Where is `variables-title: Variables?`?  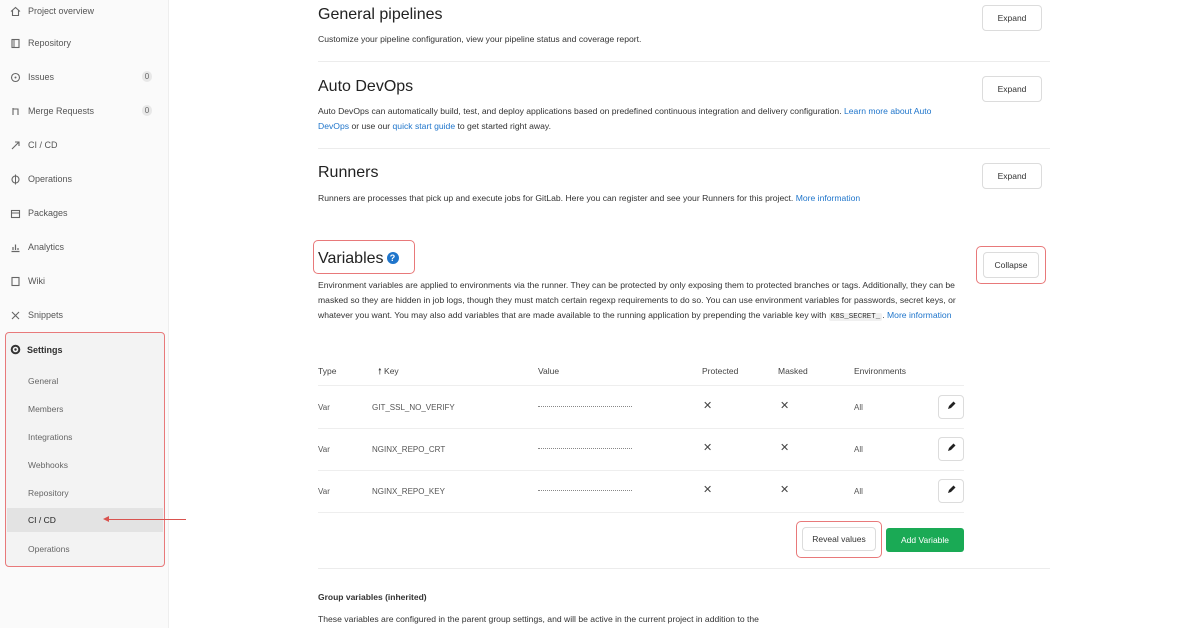
variables-title: Variables? is located at coordinates (358, 259).